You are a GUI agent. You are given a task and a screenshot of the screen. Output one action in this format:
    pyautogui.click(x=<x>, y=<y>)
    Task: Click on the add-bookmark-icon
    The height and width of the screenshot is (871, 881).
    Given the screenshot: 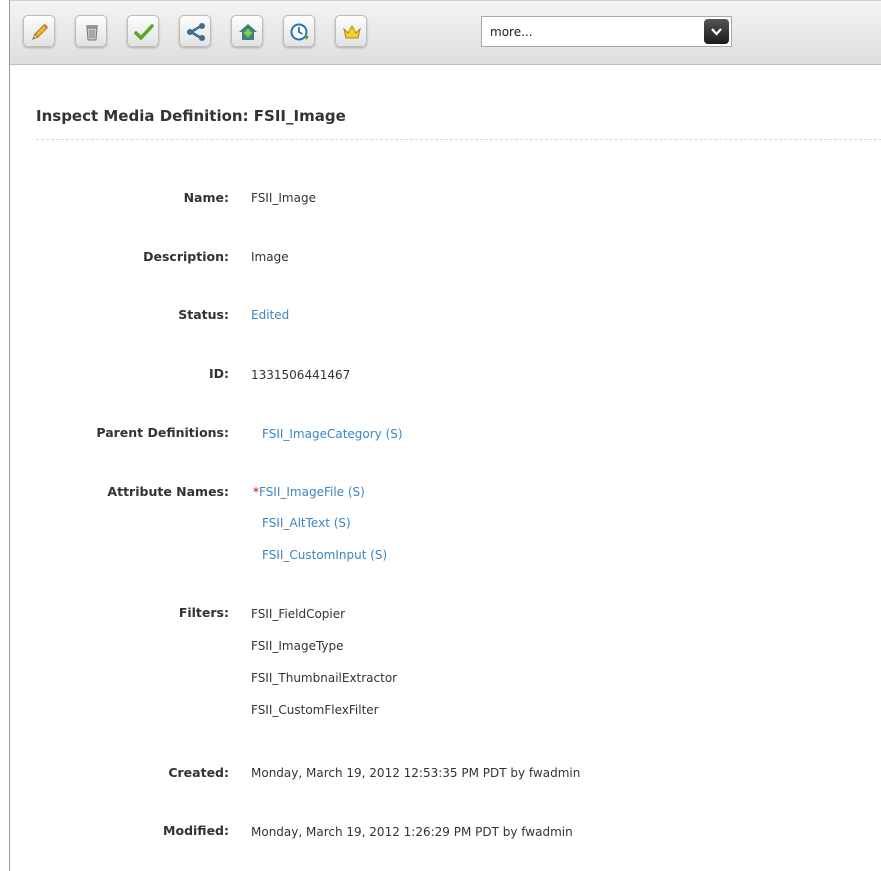 What is the action you would take?
    pyautogui.click(x=248, y=32)
    